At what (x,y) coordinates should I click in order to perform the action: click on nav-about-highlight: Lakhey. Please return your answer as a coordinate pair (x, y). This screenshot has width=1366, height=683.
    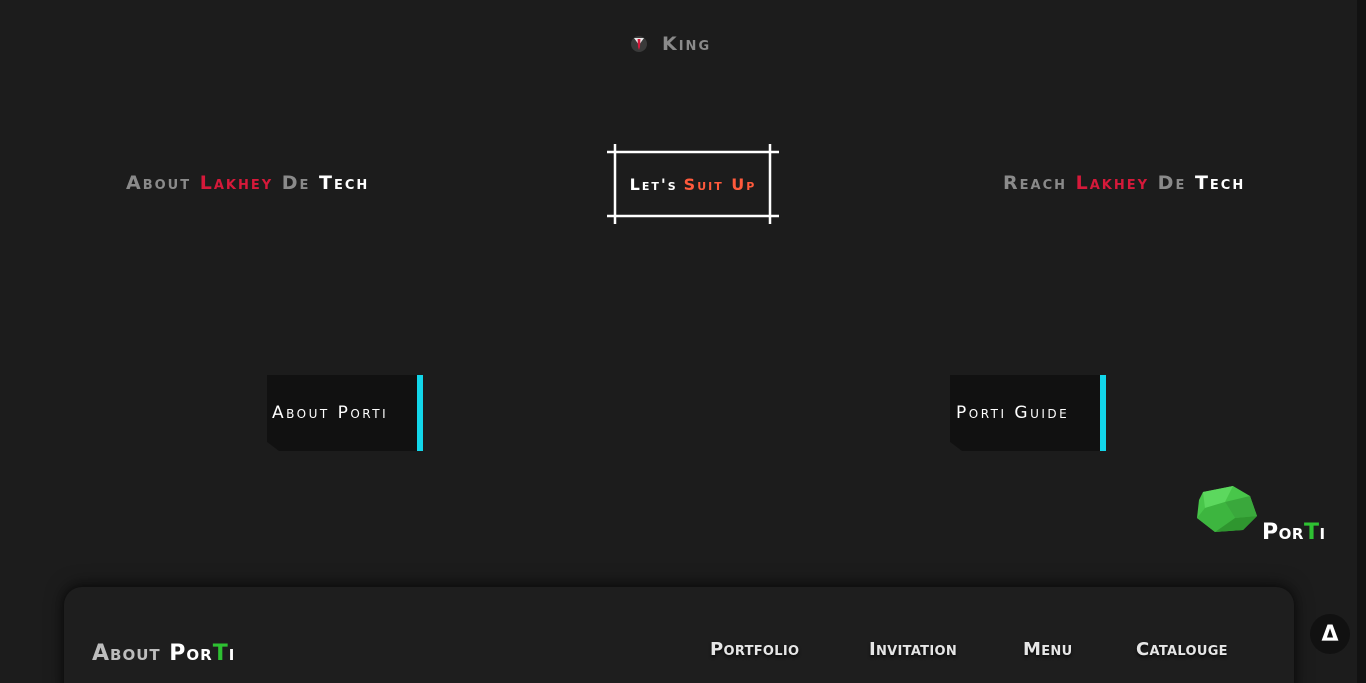
    Looking at the image, I should click on (236, 183).